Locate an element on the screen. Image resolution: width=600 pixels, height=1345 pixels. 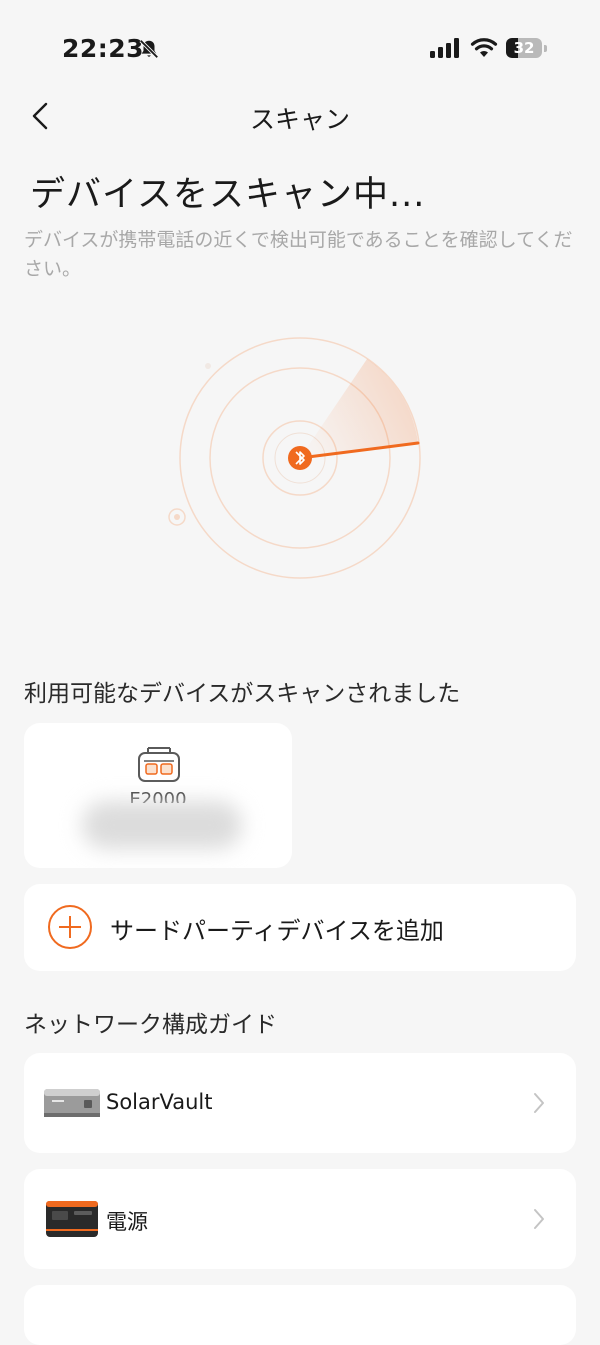
available-devices-title: 利用可能なデバイスがスキャンされました is located at coordinates (242, 694).